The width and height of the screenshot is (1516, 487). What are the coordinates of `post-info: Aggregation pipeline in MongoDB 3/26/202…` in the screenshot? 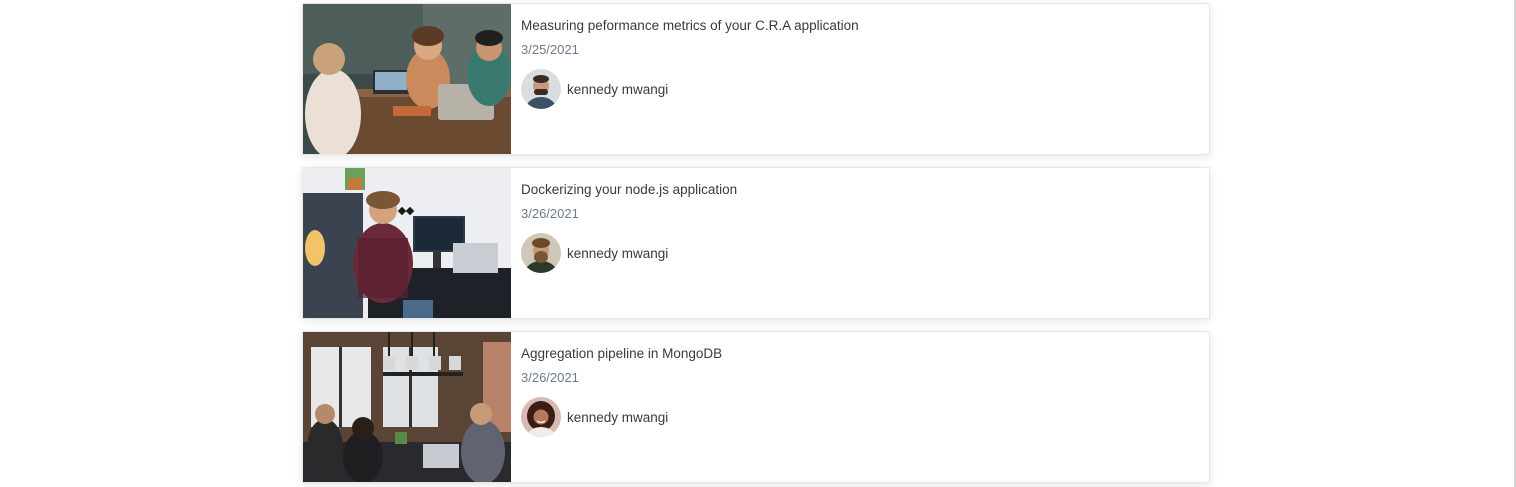 It's located at (860, 407).